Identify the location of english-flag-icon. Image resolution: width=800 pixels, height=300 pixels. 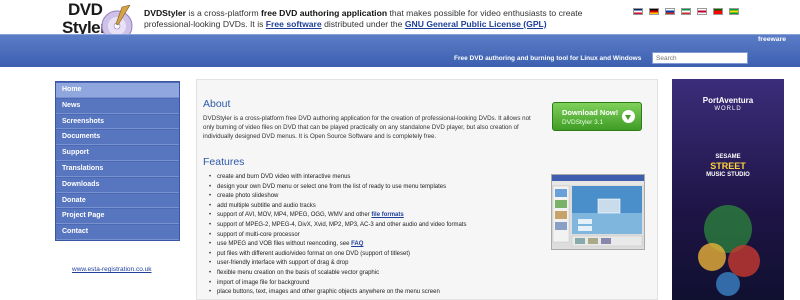
(638, 11).